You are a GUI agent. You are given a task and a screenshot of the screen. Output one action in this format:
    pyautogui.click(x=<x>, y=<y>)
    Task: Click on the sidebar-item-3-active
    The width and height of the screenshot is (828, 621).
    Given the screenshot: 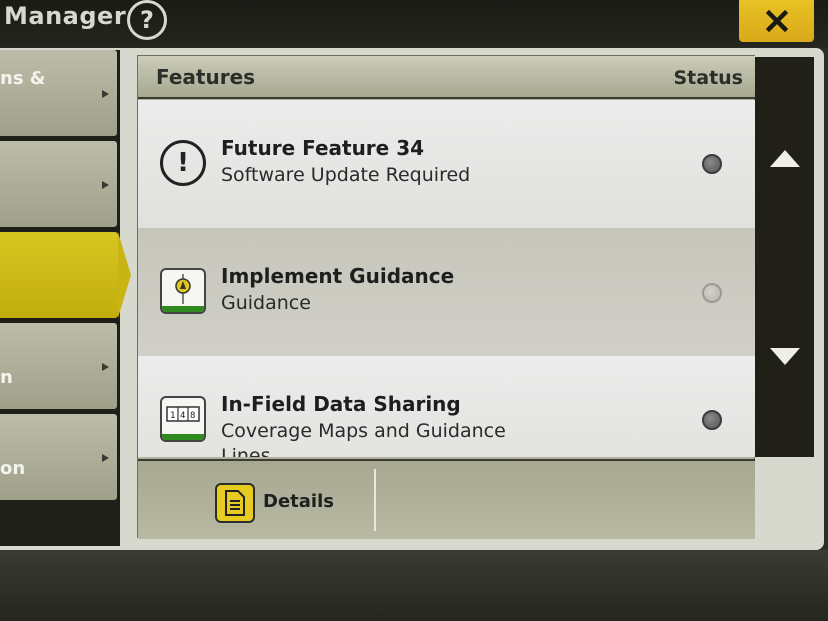 What is the action you would take?
    pyautogui.click(x=65, y=275)
    